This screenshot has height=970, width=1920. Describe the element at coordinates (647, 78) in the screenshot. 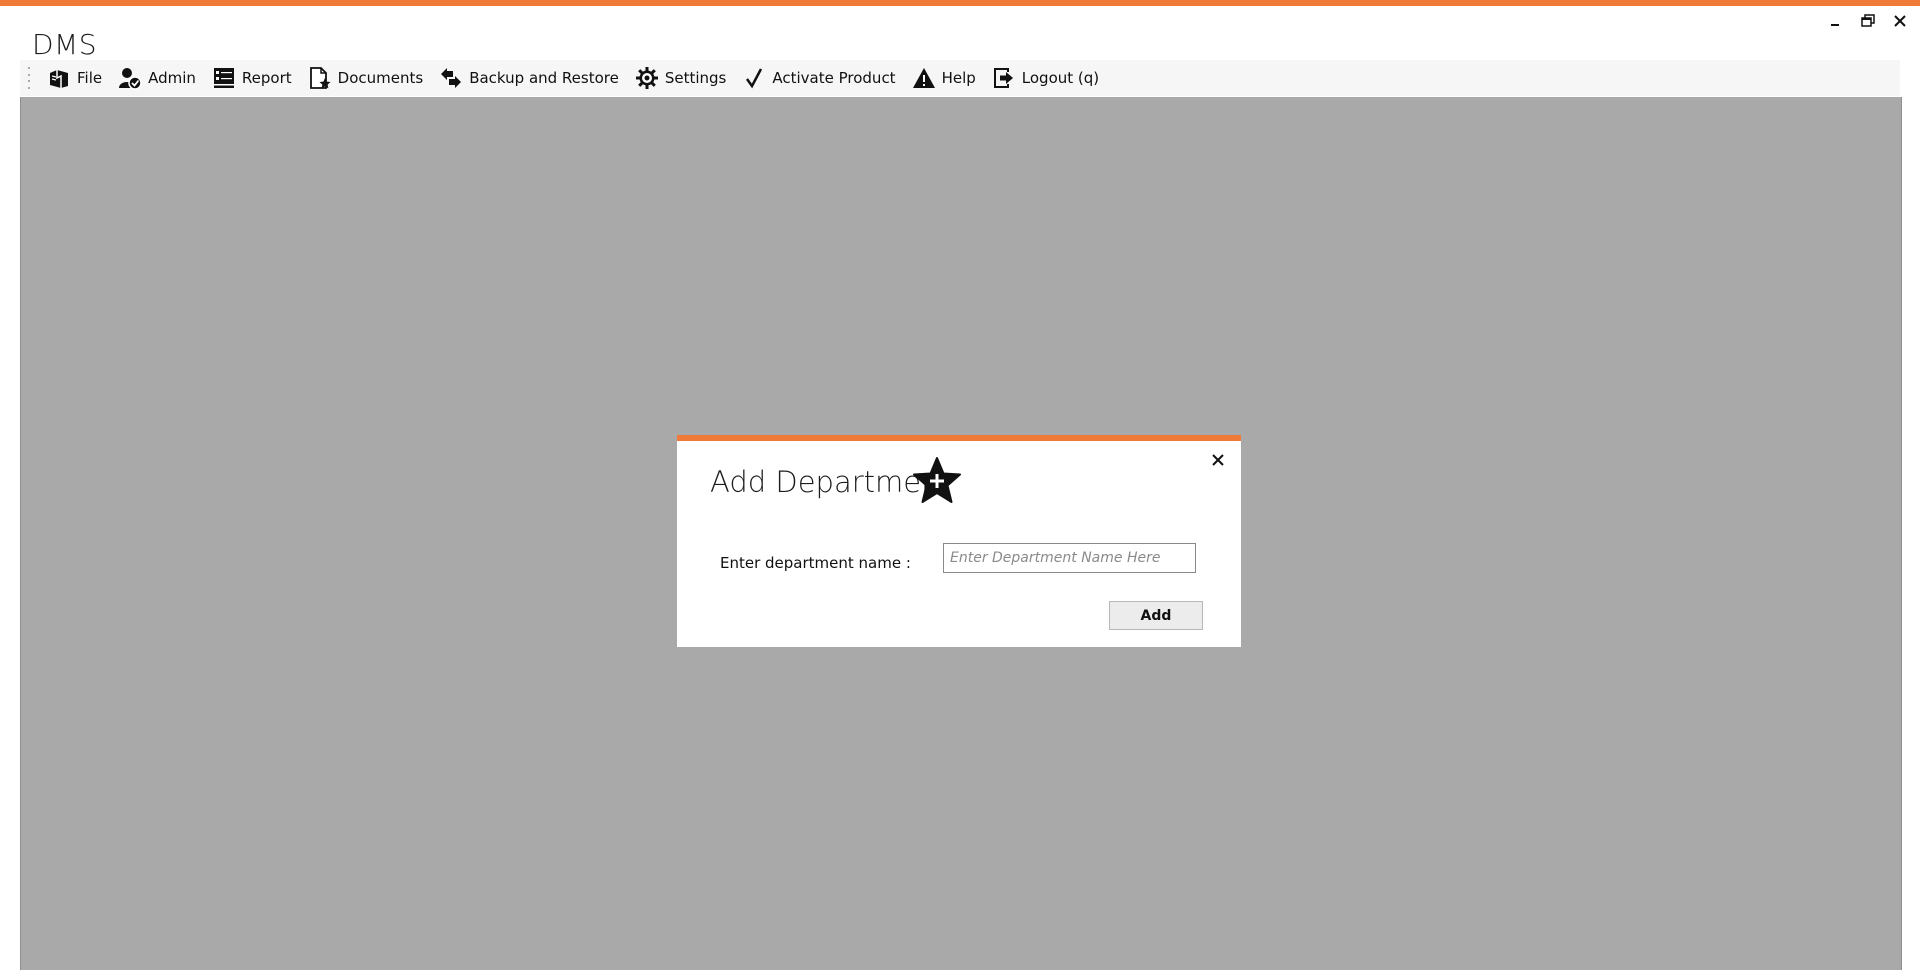

I see `gear-icon` at that location.